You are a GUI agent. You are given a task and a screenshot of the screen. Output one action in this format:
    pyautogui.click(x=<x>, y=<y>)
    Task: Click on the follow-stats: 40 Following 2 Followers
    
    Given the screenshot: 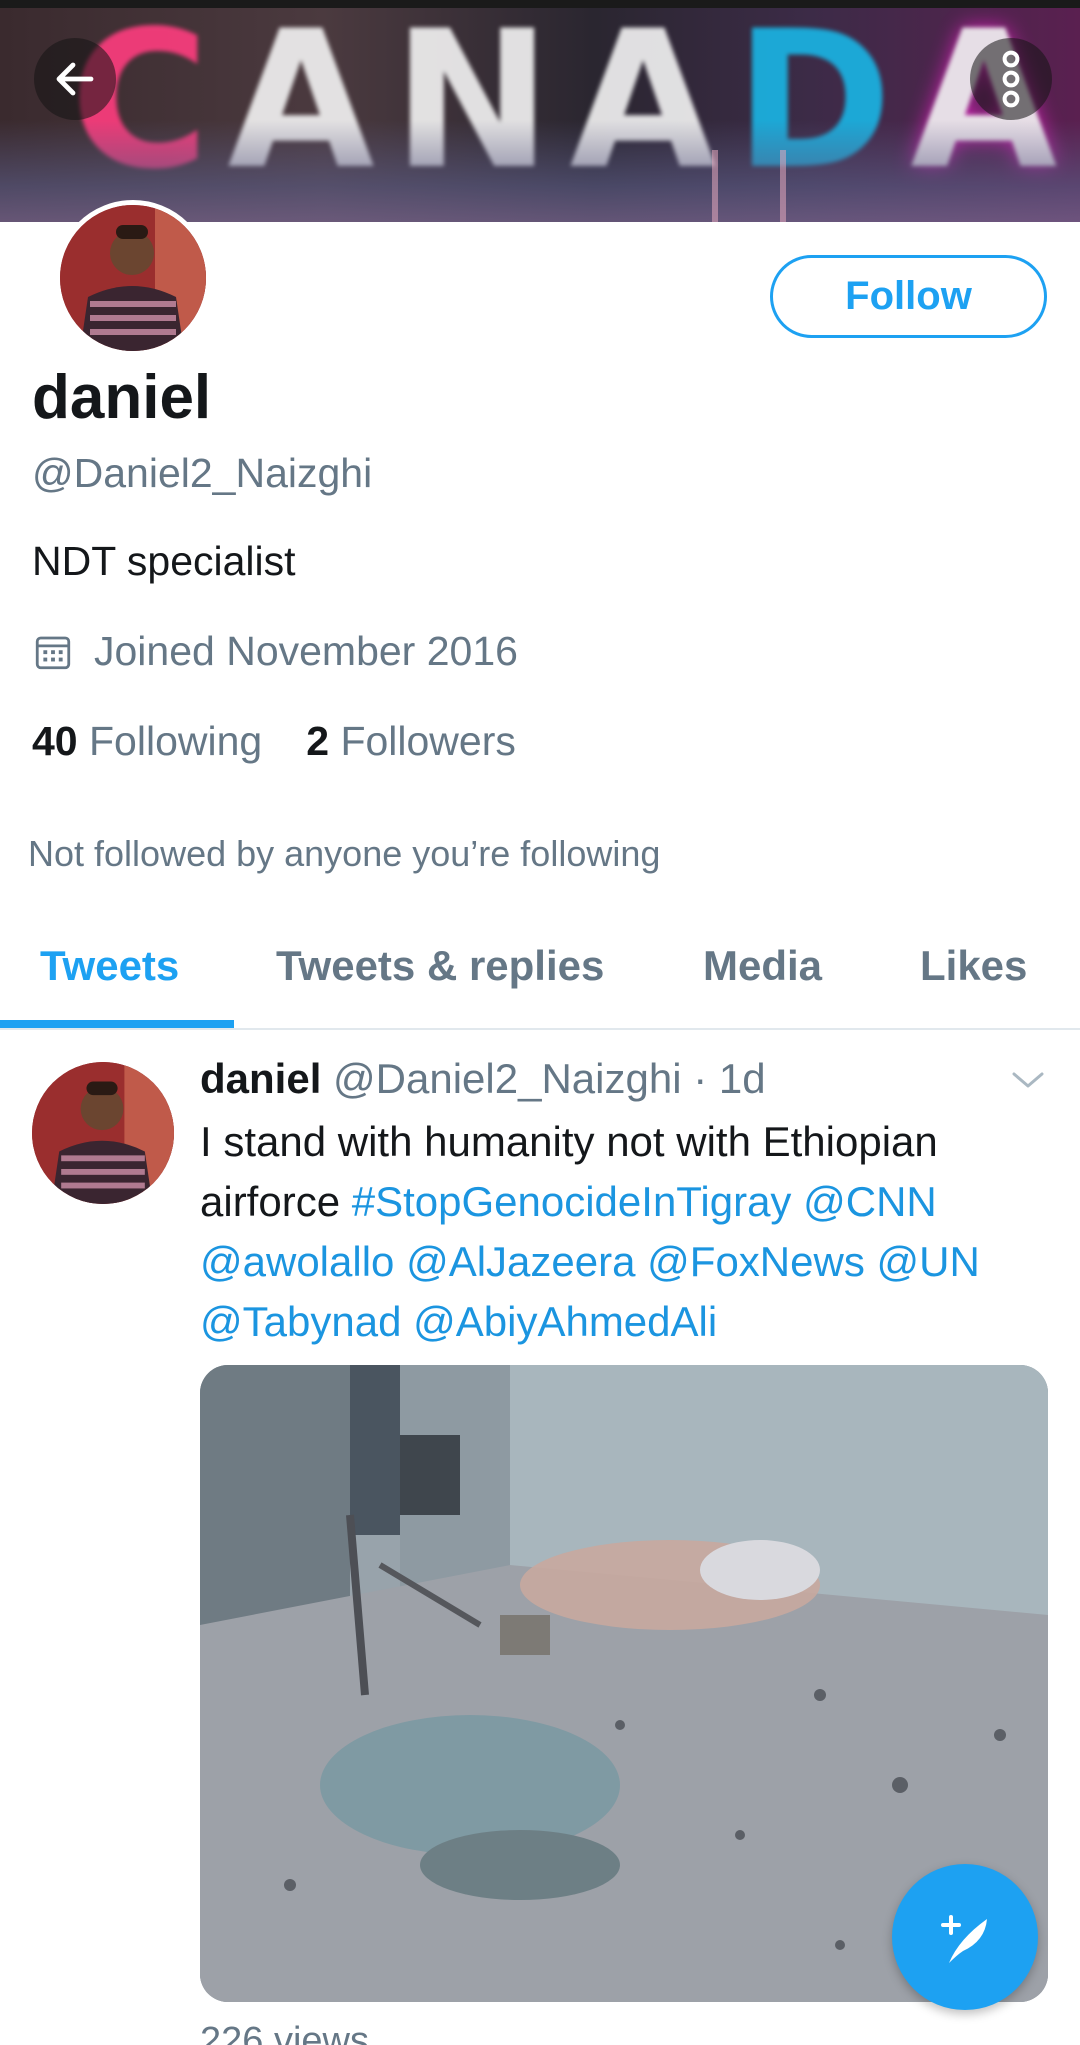 What is the action you would take?
    pyautogui.click(x=274, y=741)
    